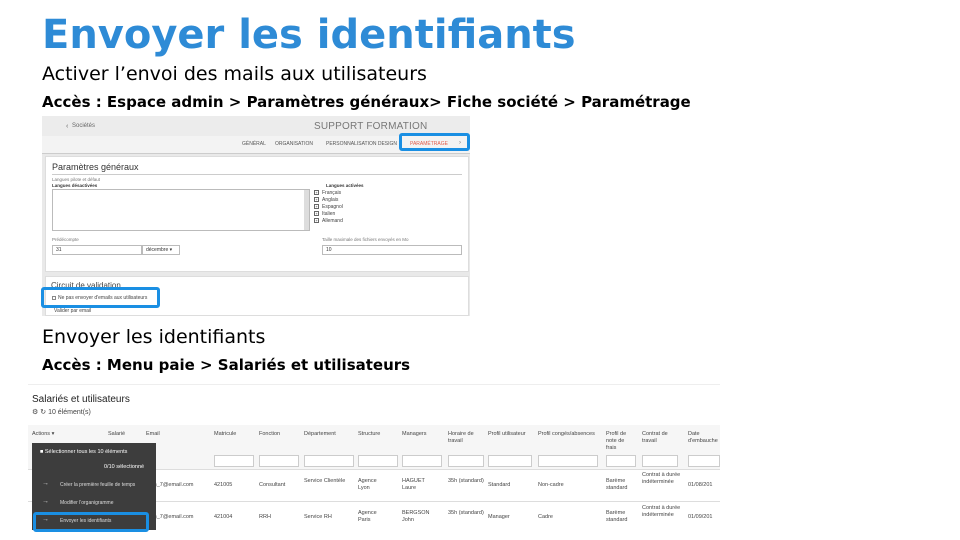 This screenshot has width=960, height=540. I want to click on col-matricule: Matricule, so click(234, 434).